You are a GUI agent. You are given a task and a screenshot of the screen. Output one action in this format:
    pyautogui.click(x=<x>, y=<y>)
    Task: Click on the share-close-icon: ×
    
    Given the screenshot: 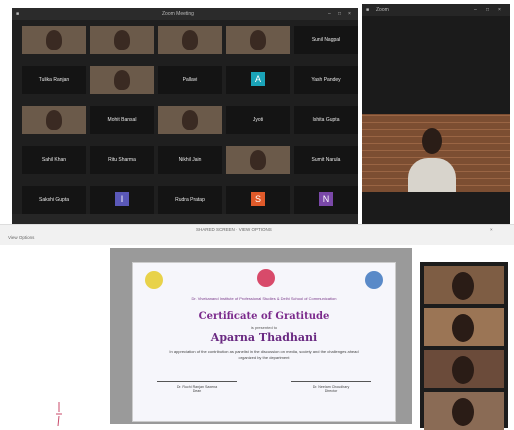 What is the action you would take?
    pyautogui.click(x=491, y=229)
    